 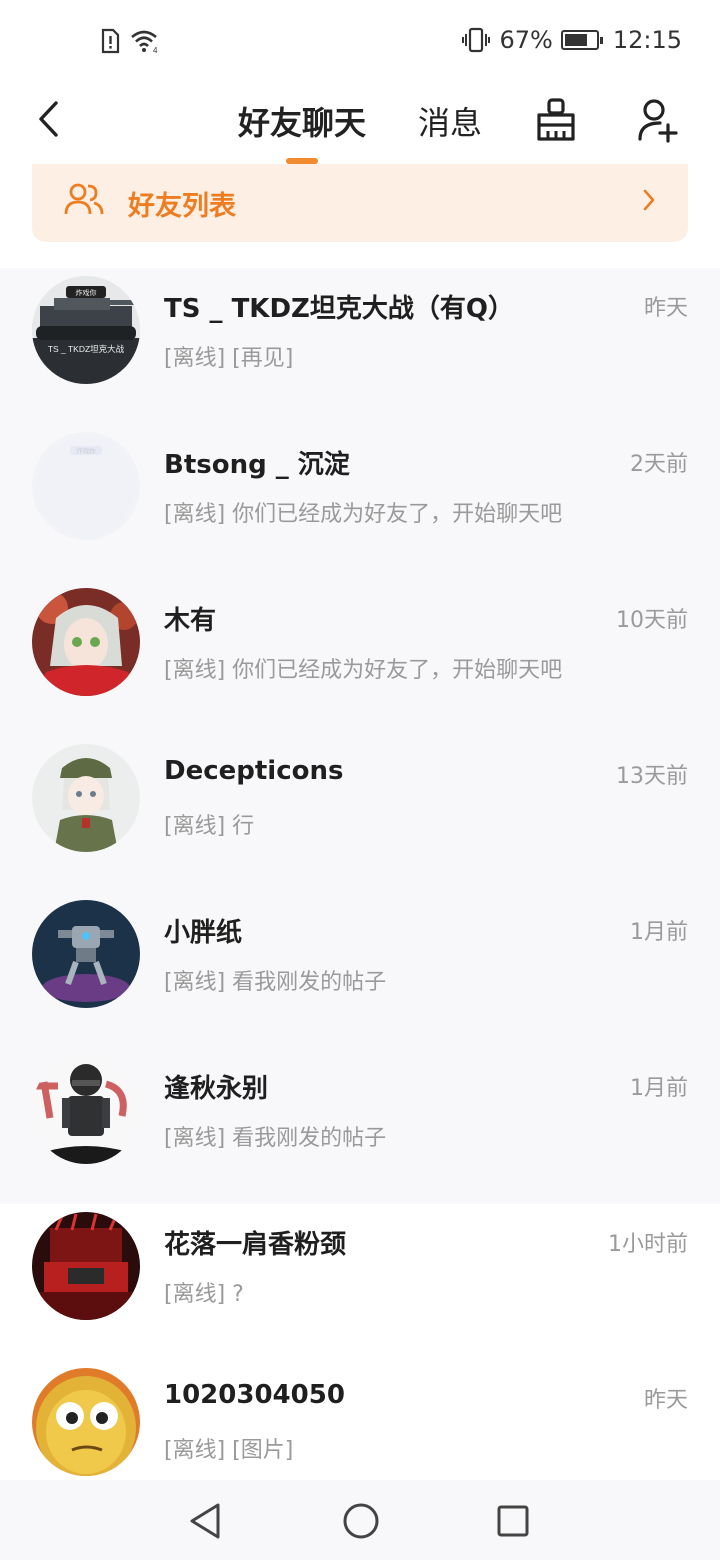 I want to click on chat-preview: [离线] [图片], so click(x=229, y=1450).